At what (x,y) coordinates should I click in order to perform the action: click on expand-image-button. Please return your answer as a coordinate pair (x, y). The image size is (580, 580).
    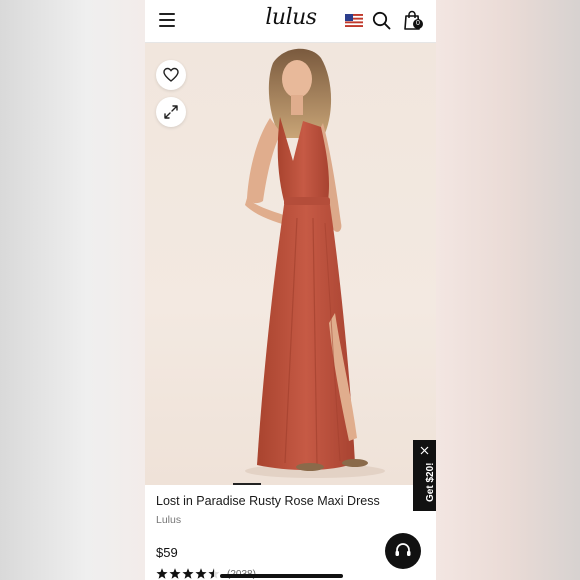
    Looking at the image, I should click on (171, 112).